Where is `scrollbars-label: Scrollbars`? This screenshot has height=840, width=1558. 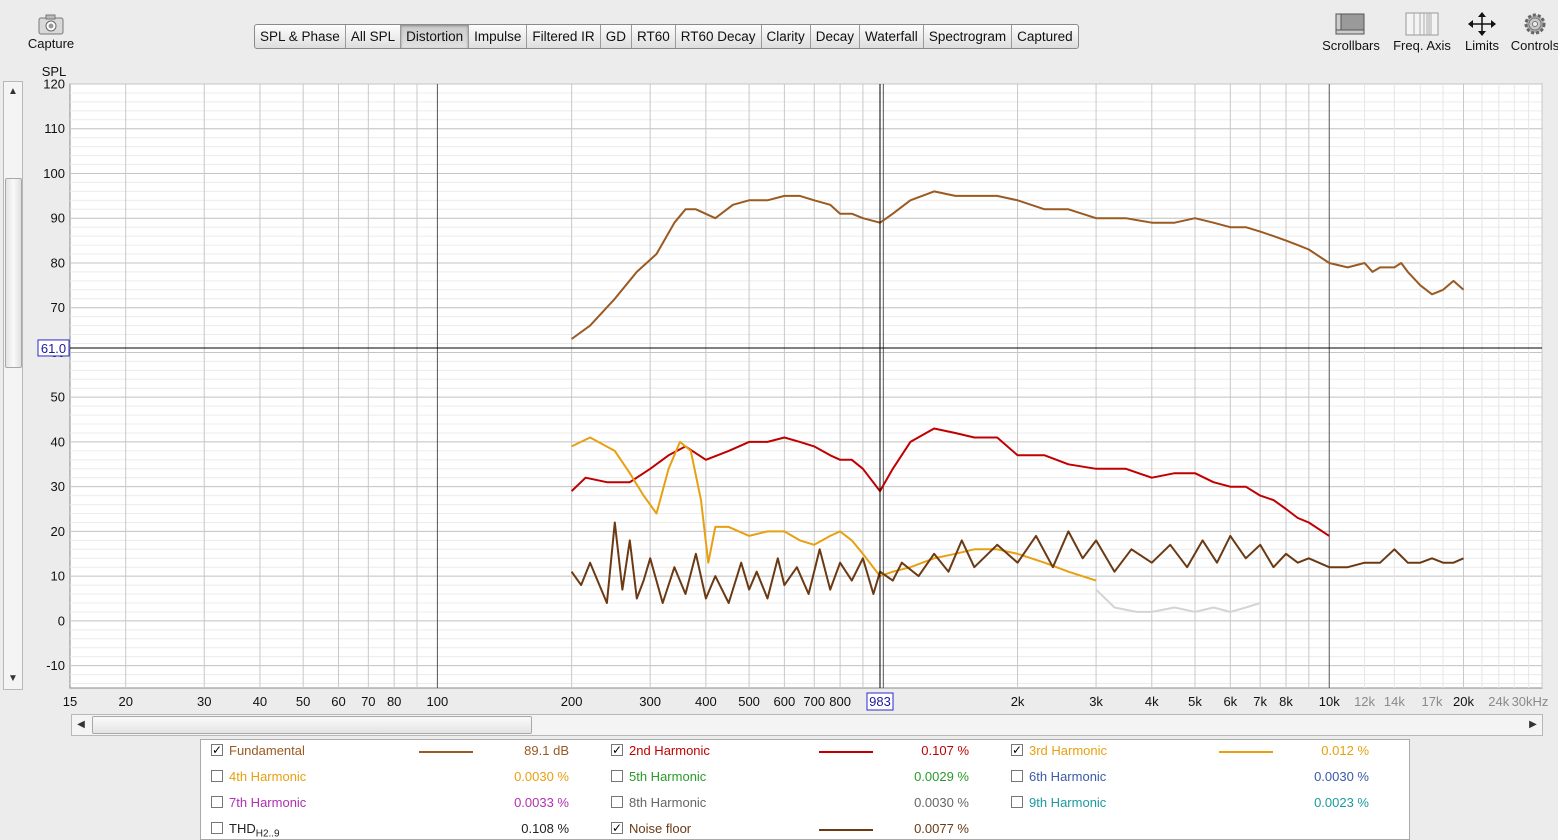
scrollbars-label: Scrollbars is located at coordinates (1351, 45).